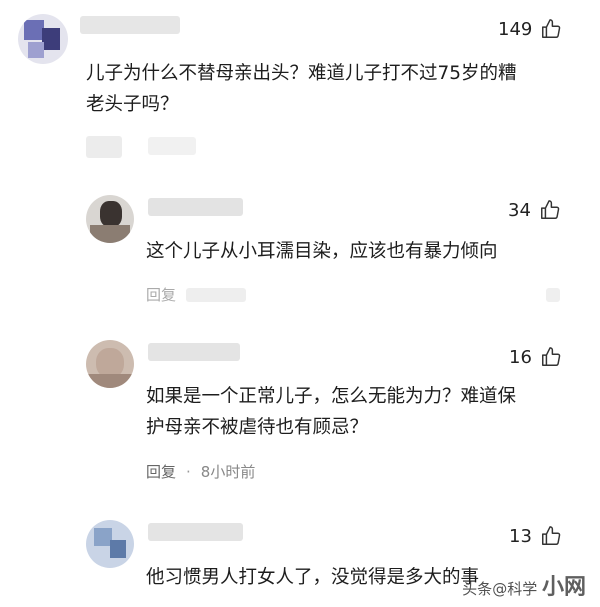 The width and height of the screenshot is (600, 607). Describe the element at coordinates (216, 294) in the screenshot. I see `time-blurred` at that location.